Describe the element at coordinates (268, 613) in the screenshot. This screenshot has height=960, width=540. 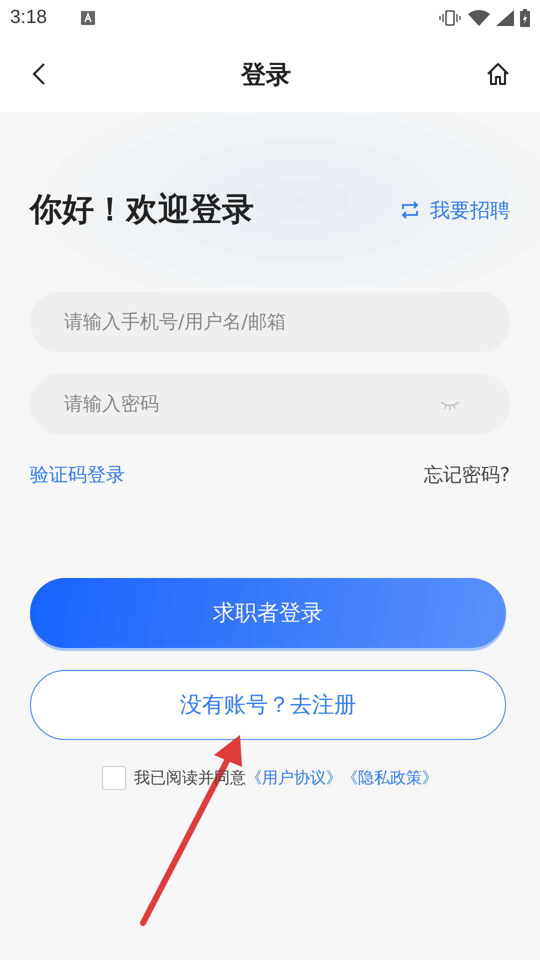
I see `login-button: 求职者登录` at that location.